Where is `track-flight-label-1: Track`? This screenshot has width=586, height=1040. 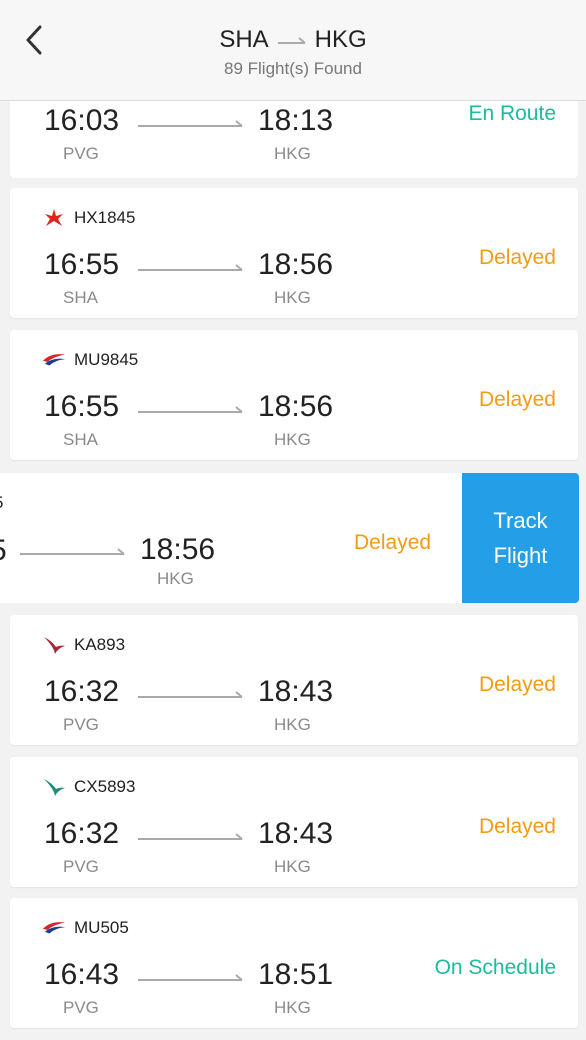 track-flight-label-1: Track is located at coordinates (520, 520).